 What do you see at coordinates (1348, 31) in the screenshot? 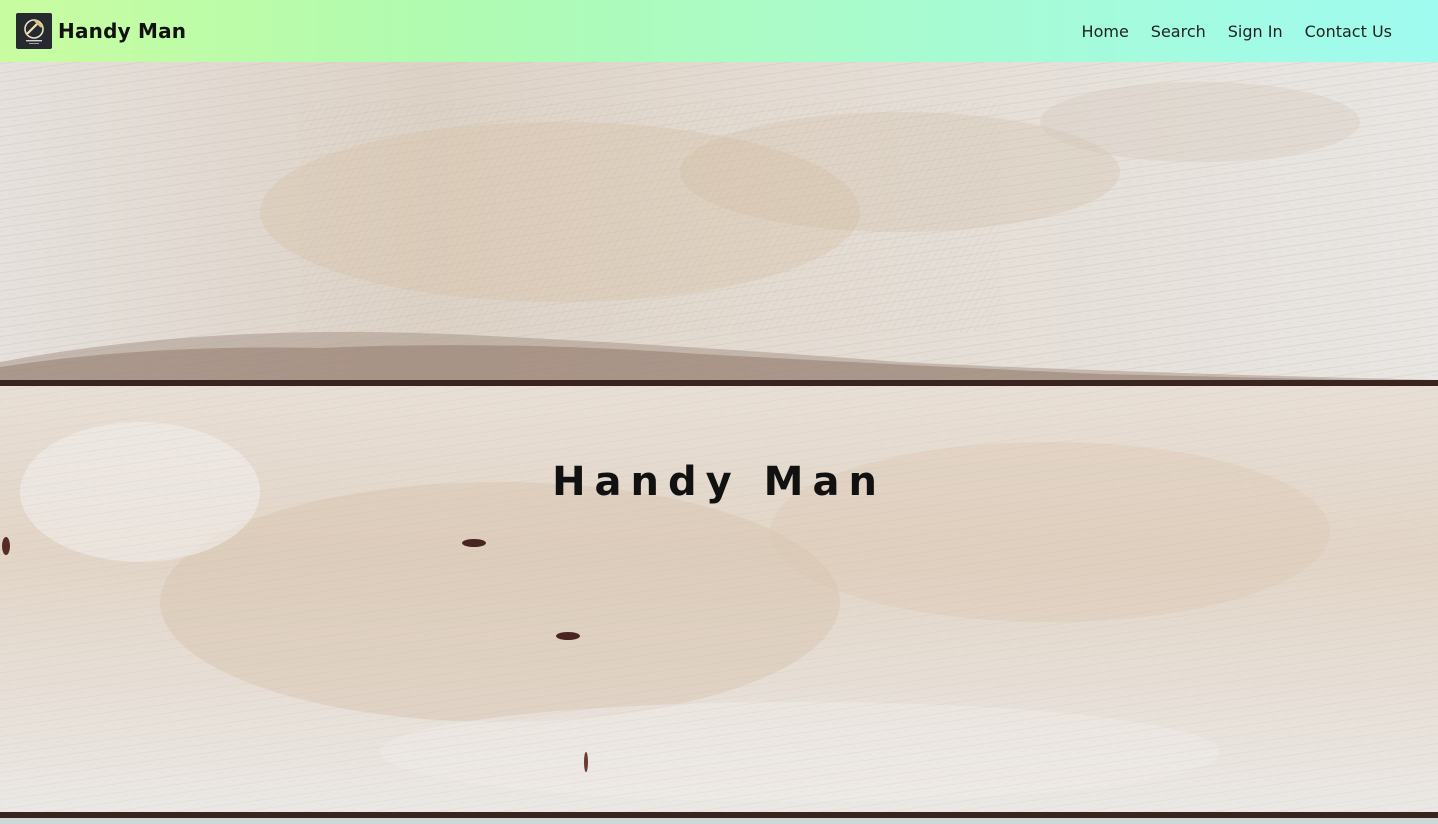
I see `nav-contact-us-link: Contact Us` at bounding box center [1348, 31].